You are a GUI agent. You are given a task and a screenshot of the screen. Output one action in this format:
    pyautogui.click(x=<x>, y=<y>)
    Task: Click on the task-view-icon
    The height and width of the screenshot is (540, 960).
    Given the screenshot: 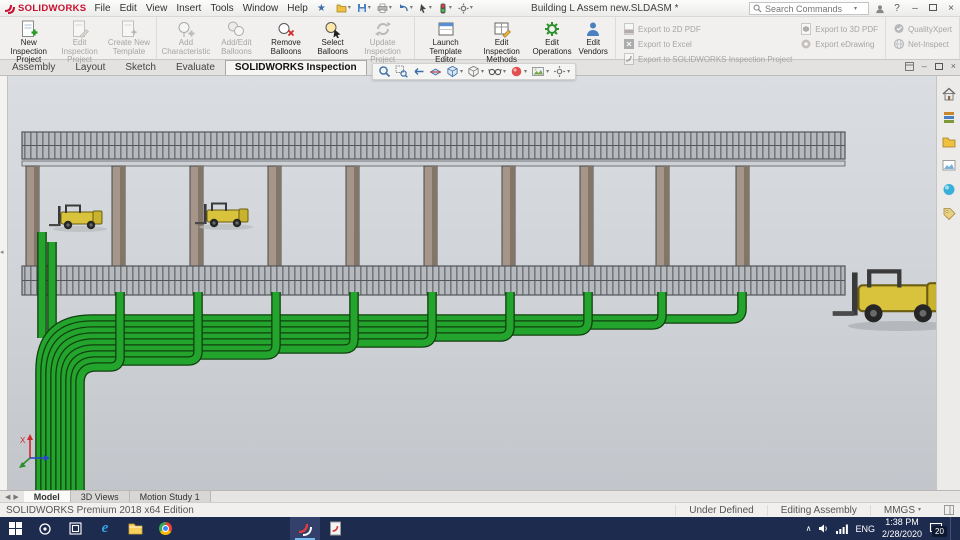 What is the action you would take?
    pyautogui.click(x=75, y=528)
    